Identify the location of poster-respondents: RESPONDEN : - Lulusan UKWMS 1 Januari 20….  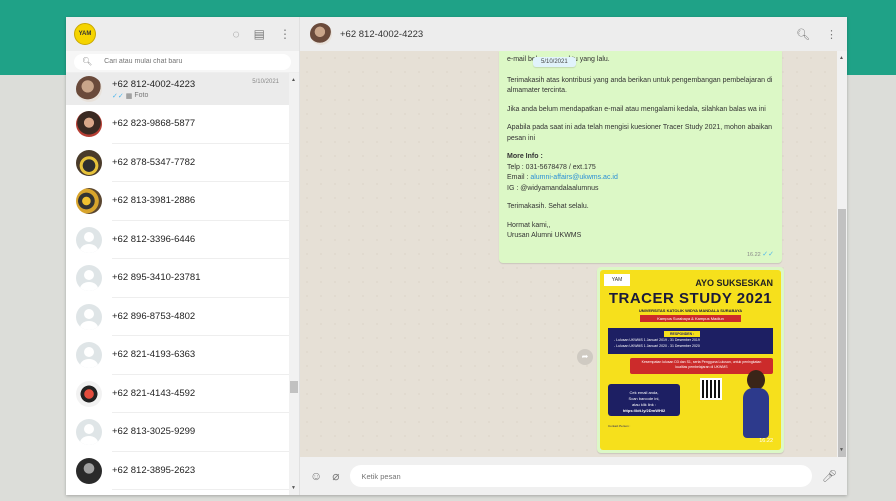
(690, 341).